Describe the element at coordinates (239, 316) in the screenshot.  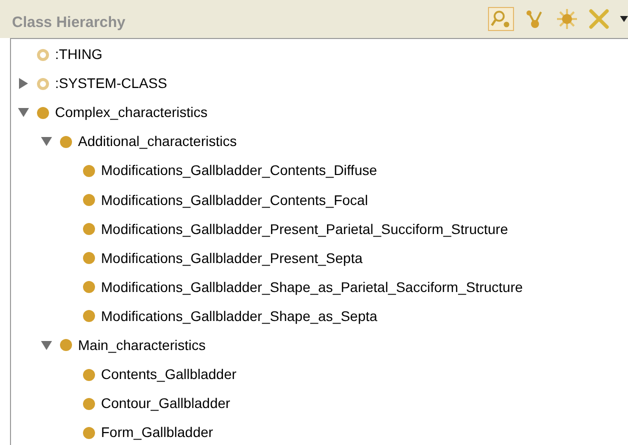
I see `tree-item-label: Modifications_Gallbladder_Shape_as_Septa` at that location.